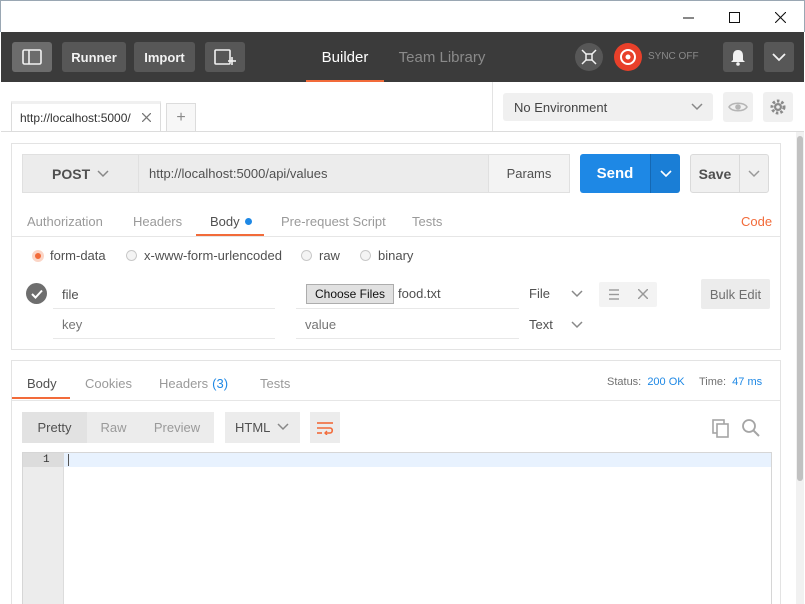 This screenshot has width=805, height=604. What do you see at coordinates (643, 294) in the screenshot?
I see `delete-row-icon` at bounding box center [643, 294].